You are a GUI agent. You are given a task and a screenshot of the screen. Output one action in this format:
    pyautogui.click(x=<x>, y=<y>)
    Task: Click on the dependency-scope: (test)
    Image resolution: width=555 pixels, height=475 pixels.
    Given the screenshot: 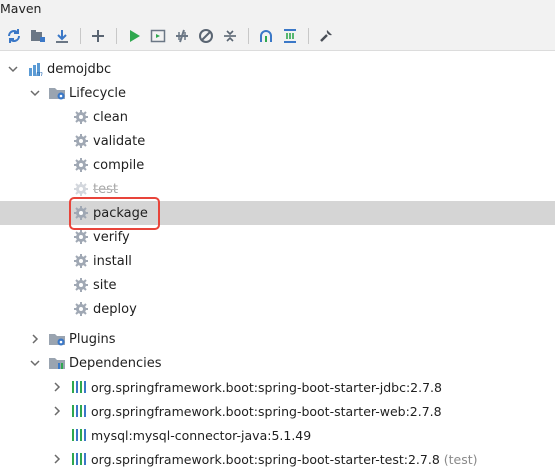 What is the action you would take?
    pyautogui.click(x=460, y=459)
    